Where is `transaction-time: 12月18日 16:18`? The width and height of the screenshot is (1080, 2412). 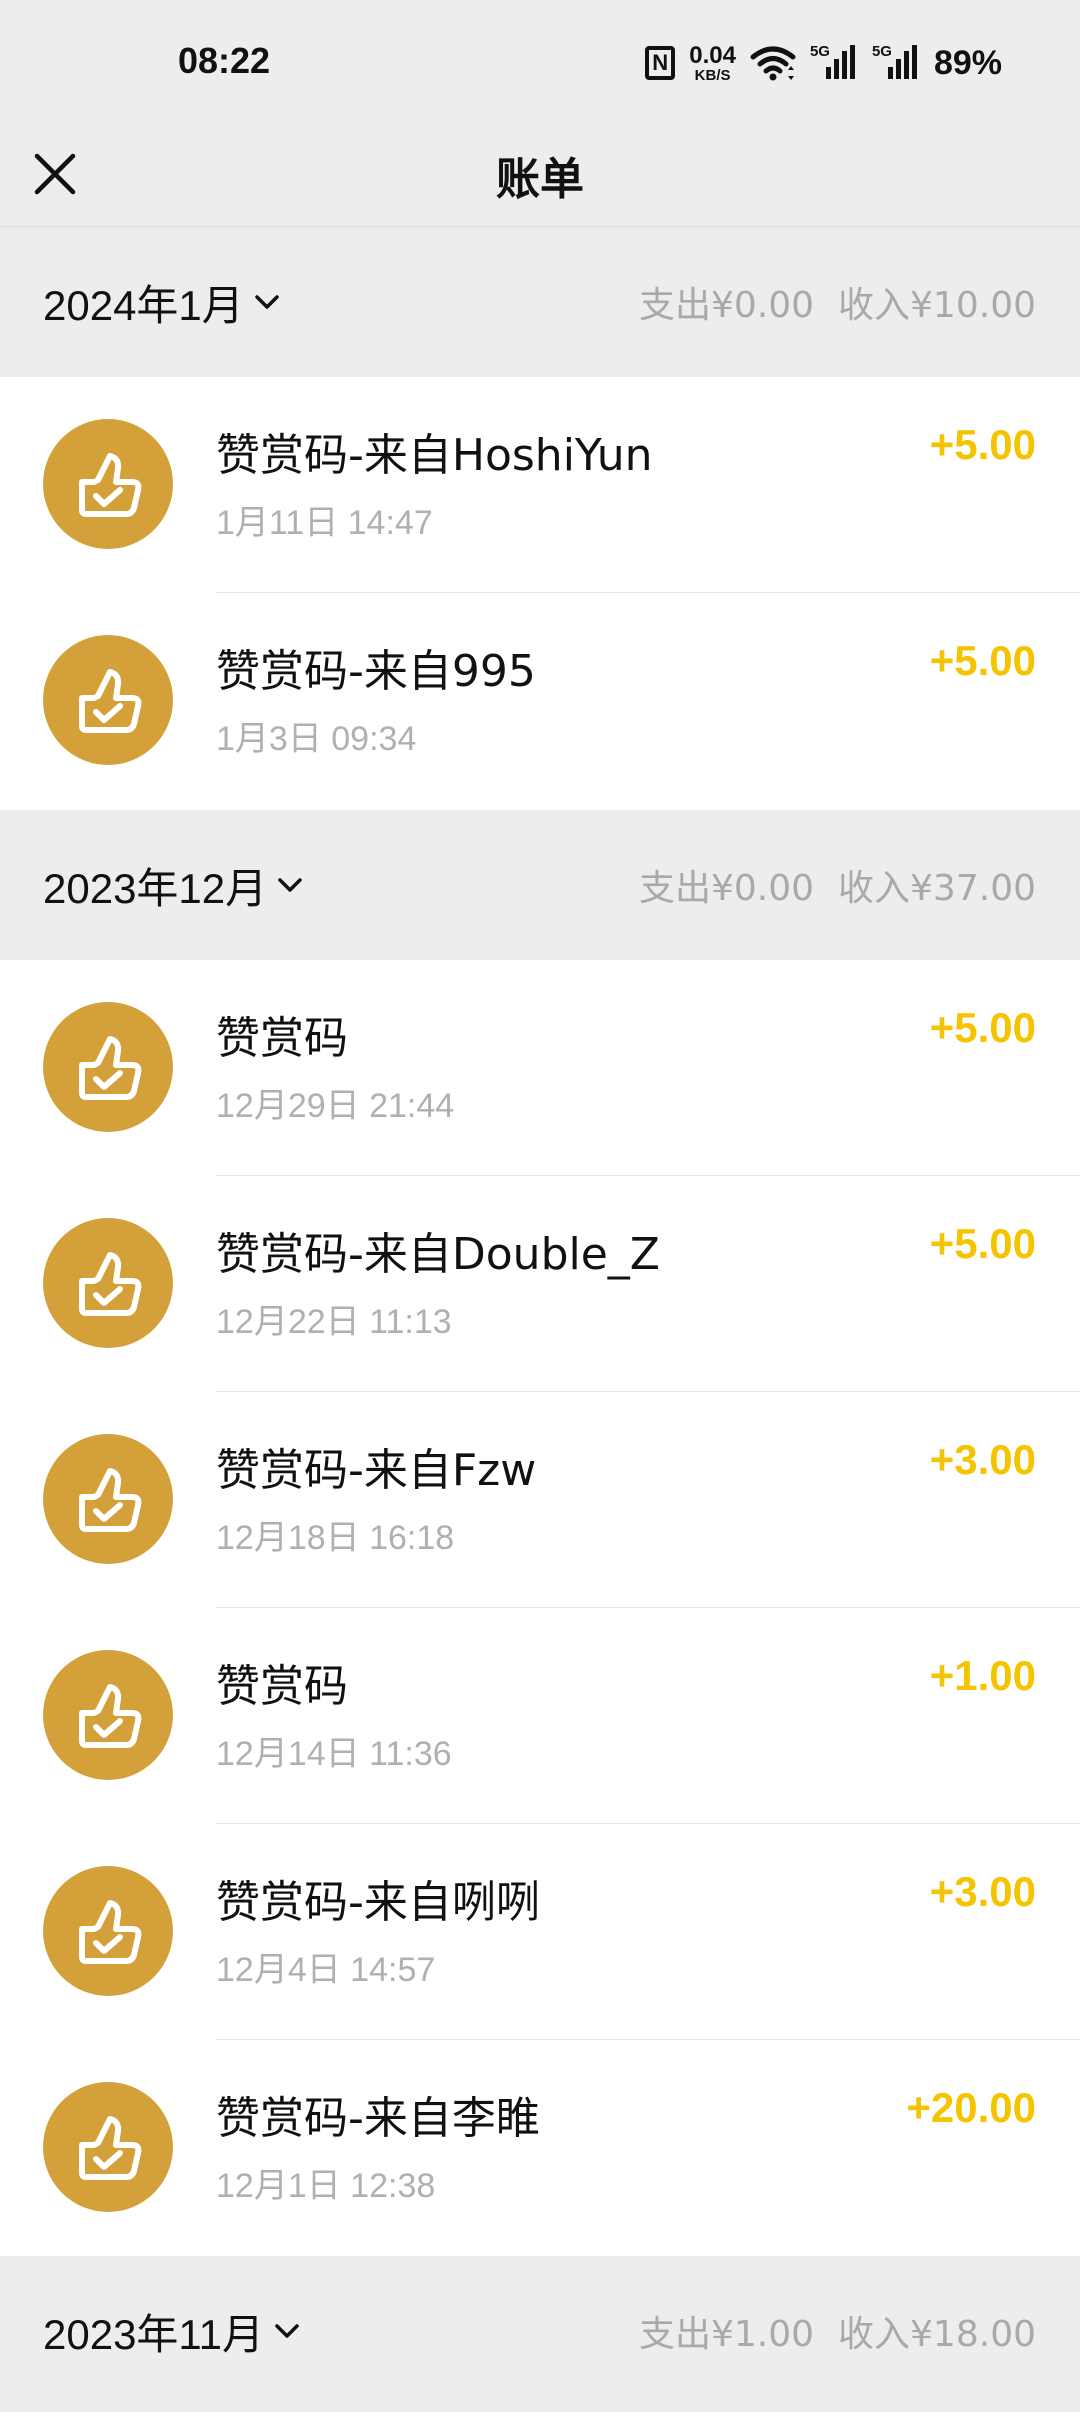 transaction-time: 12月18日 16:18 is located at coordinates (335, 1538).